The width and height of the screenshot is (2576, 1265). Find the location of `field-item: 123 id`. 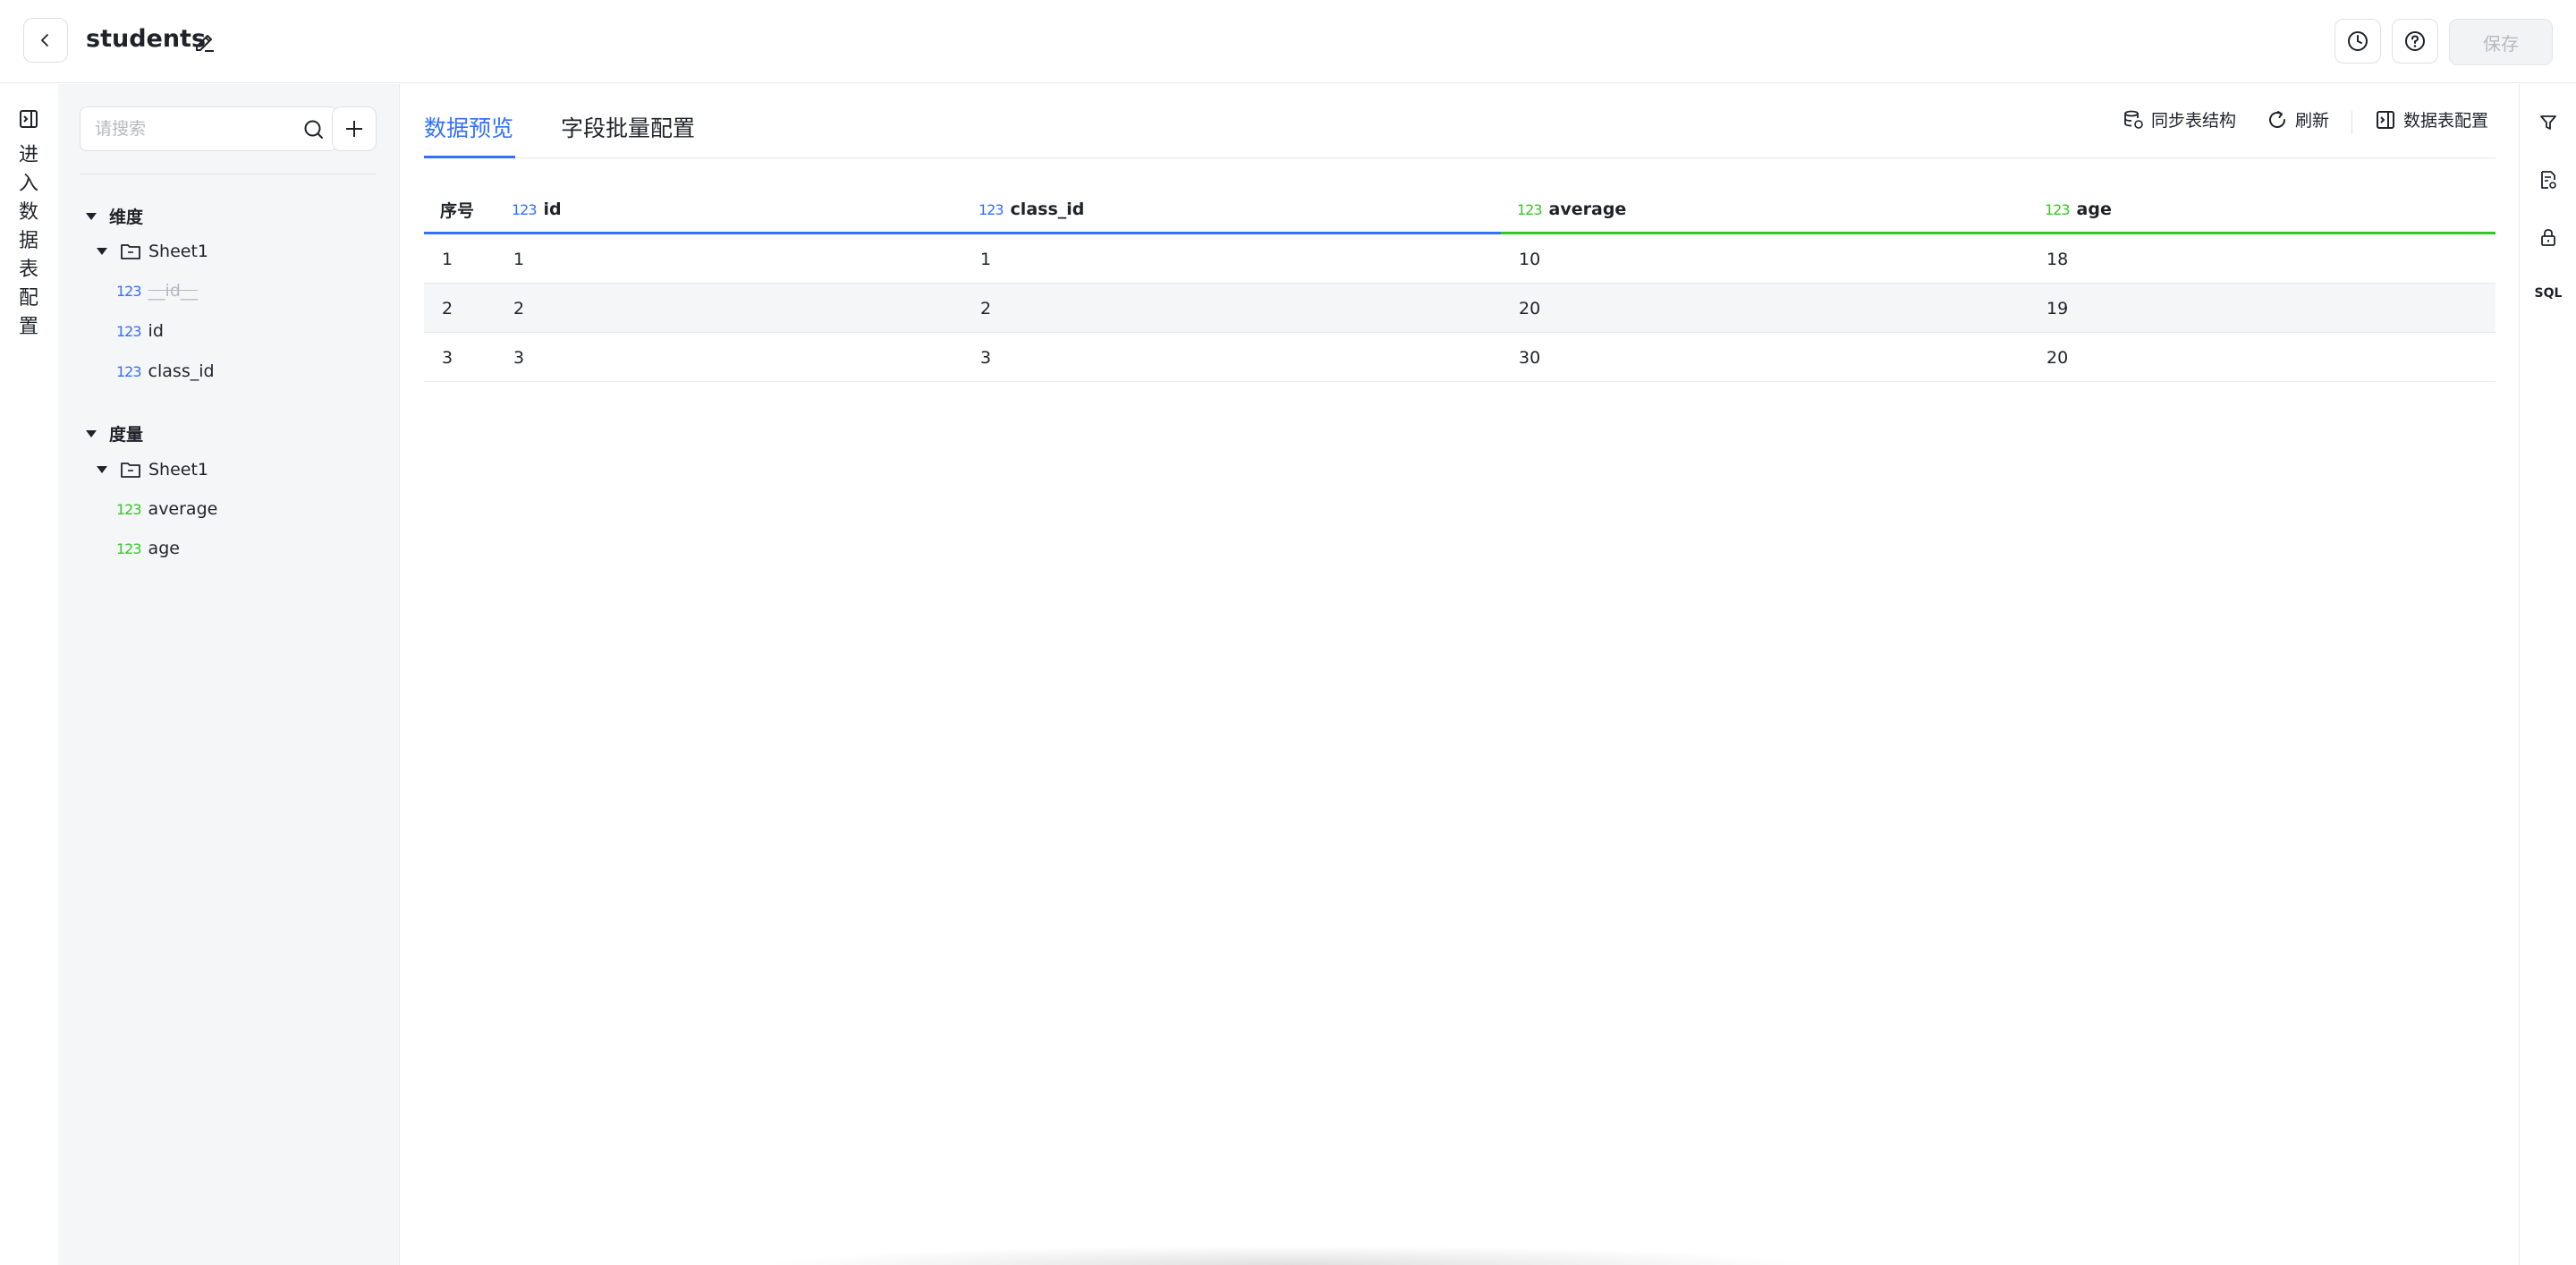

field-item: 123 id is located at coordinates (140, 331).